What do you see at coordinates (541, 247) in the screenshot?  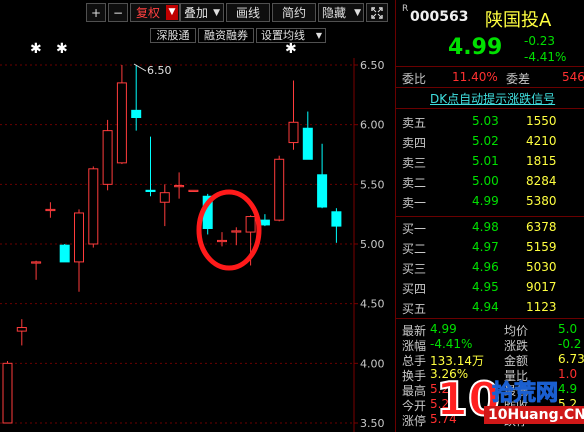 I see `buy-level-volume: 5159` at bounding box center [541, 247].